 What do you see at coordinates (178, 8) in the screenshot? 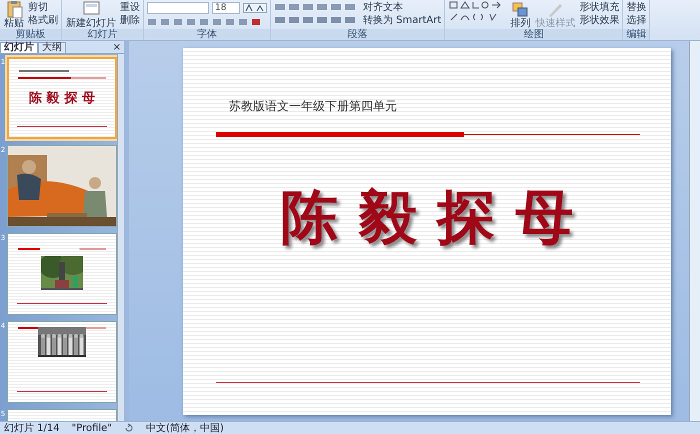
I see `font-name-field` at bounding box center [178, 8].